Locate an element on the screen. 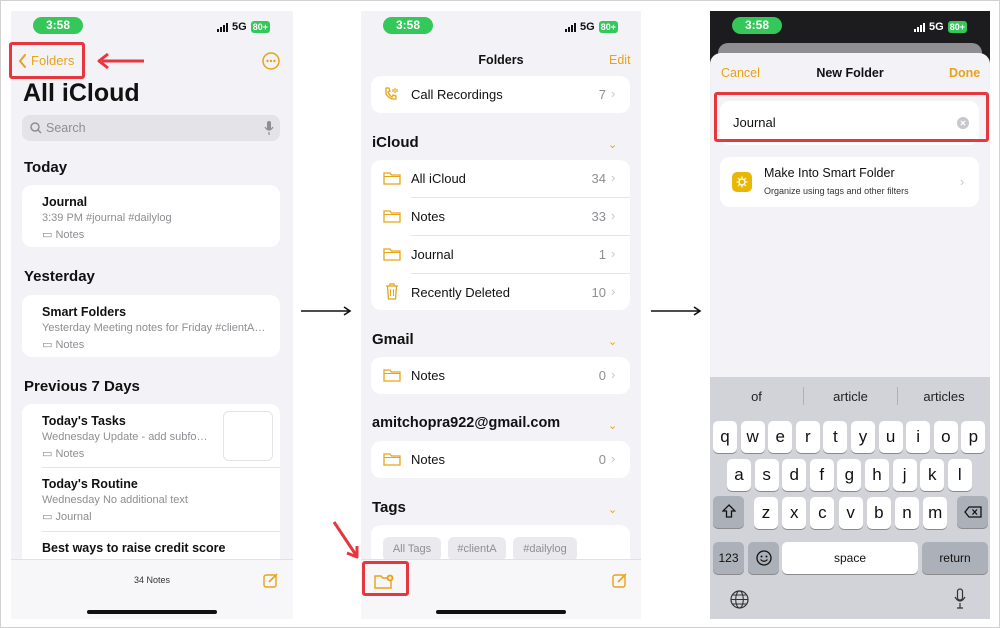 The width and height of the screenshot is (1000, 628). folder-notes: Notes 33 › is located at coordinates (500, 216).